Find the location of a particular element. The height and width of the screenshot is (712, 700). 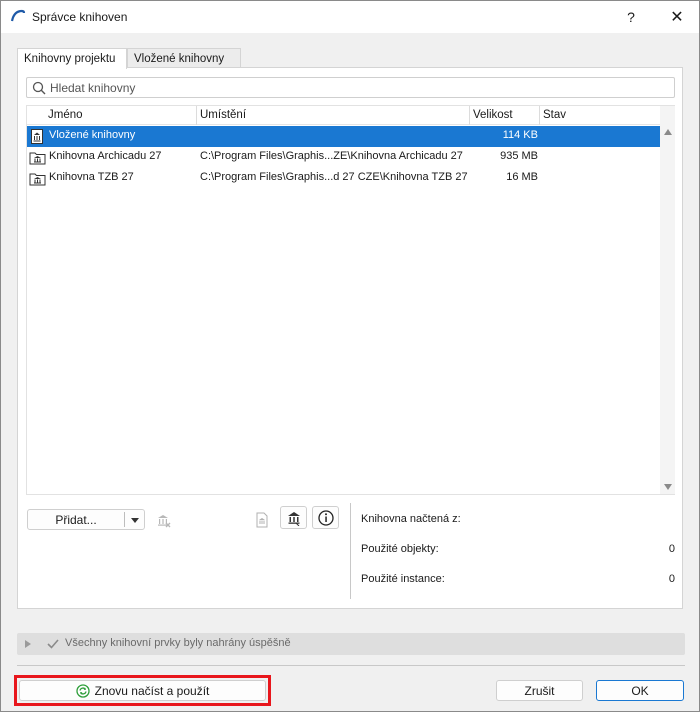

checkmark-icon is located at coordinates (53, 644).